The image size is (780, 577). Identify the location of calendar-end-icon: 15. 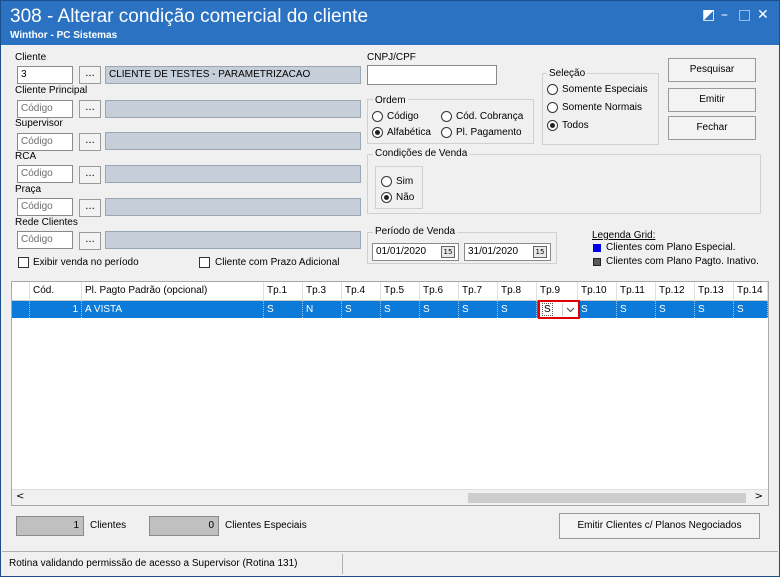
(540, 252).